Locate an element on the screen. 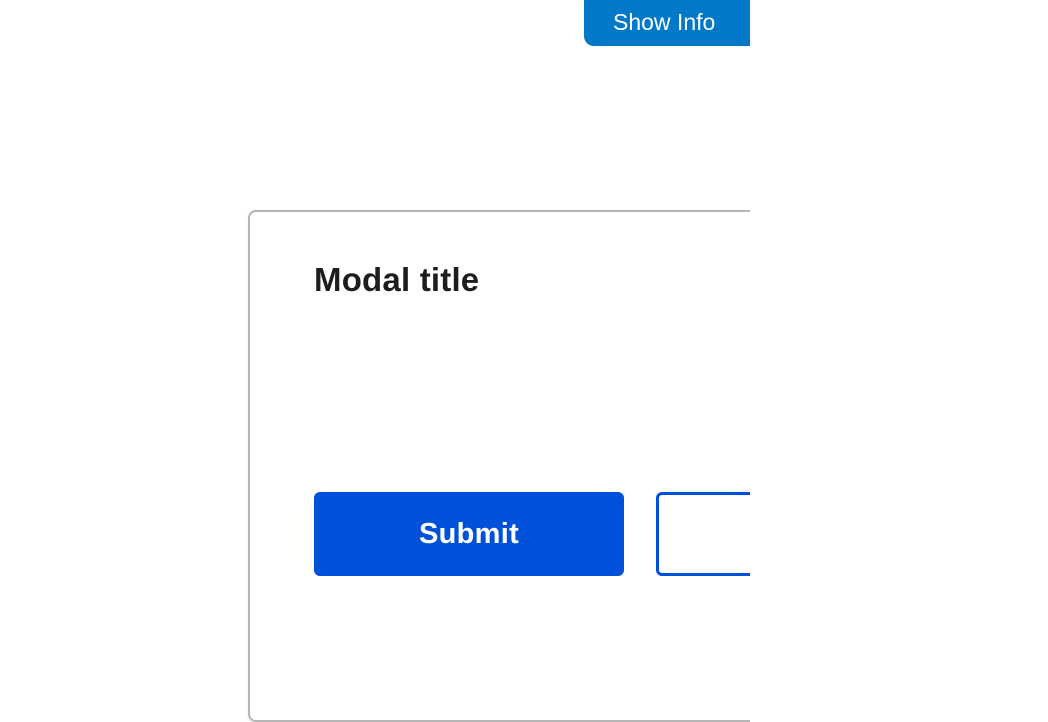 This screenshot has height=722, width=1048. secondary-button is located at coordinates (703, 534).